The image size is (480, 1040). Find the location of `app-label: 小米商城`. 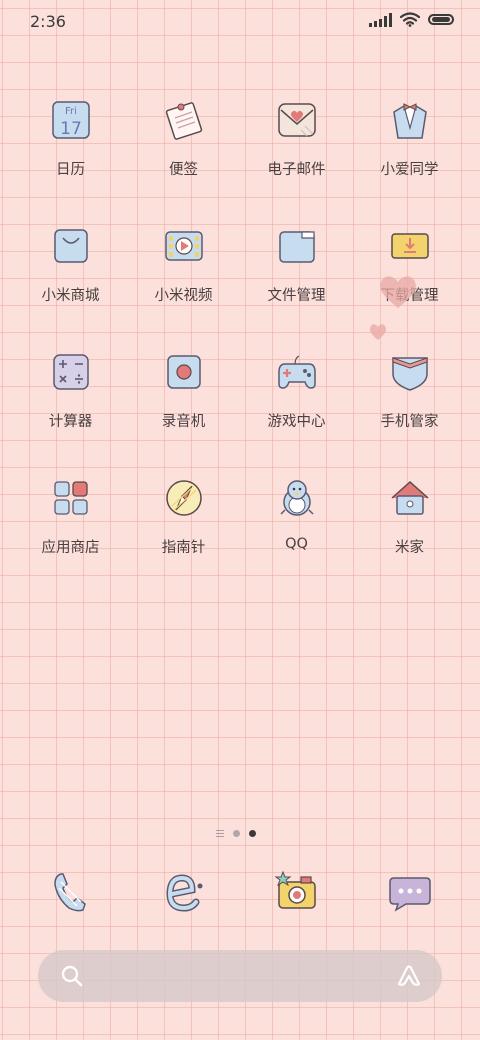

app-label: 小米商城 is located at coordinates (70, 296).